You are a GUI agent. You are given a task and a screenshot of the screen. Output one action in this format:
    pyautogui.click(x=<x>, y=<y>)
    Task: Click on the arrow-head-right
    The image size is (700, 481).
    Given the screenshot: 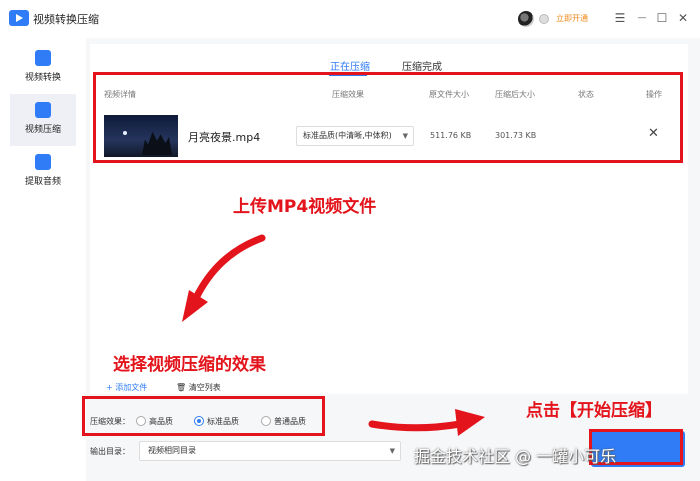 What is the action you would take?
    pyautogui.click(x=470, y=422)
    